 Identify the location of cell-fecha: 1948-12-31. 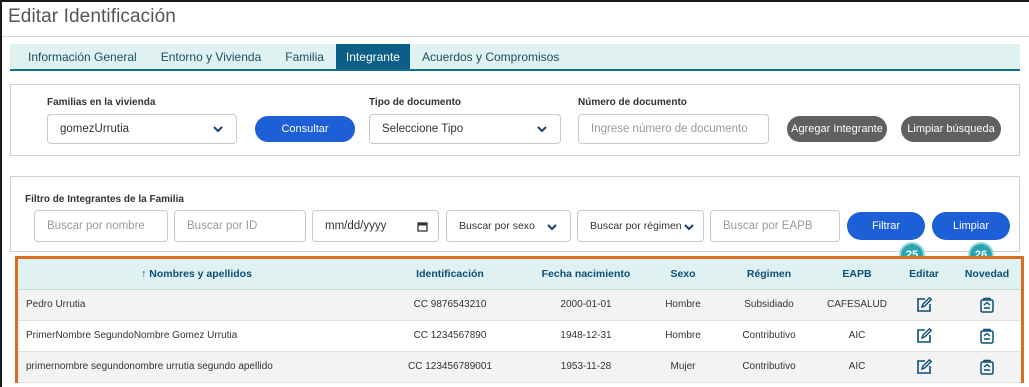
(586, 336).